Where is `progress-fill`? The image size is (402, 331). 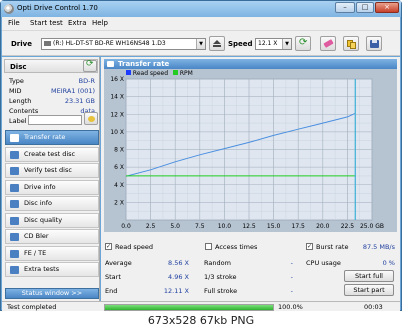 progress-fill is located at coordinates (189, 307).